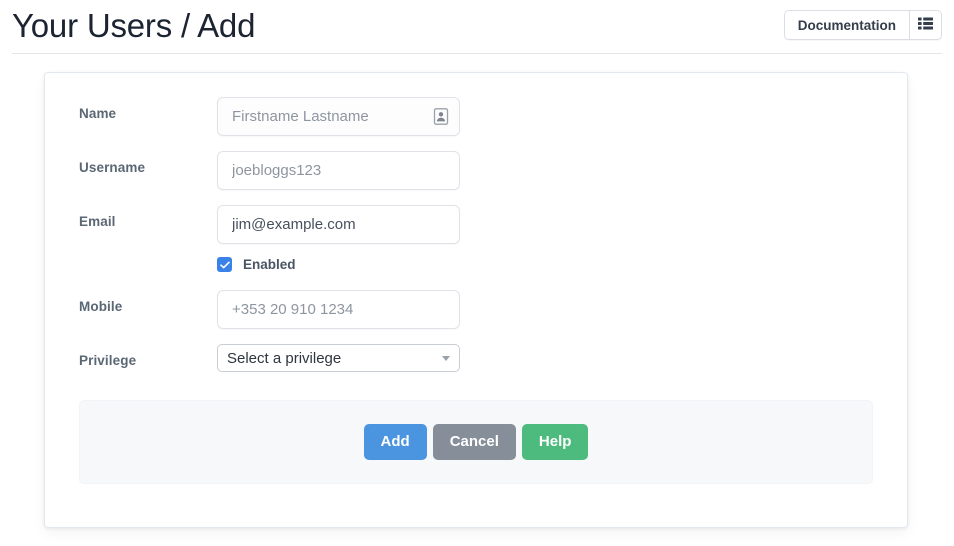  I want to click on field-wrapper-privilege: Select a privilege, so click(338, 358).